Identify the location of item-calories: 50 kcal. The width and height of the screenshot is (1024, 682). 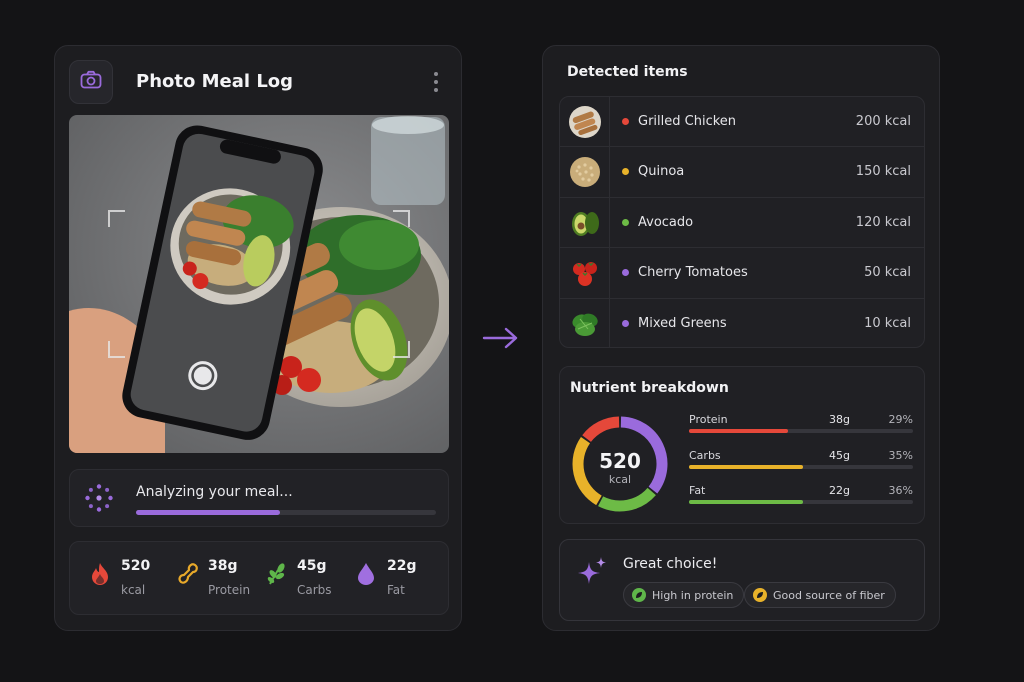
(887, 273).